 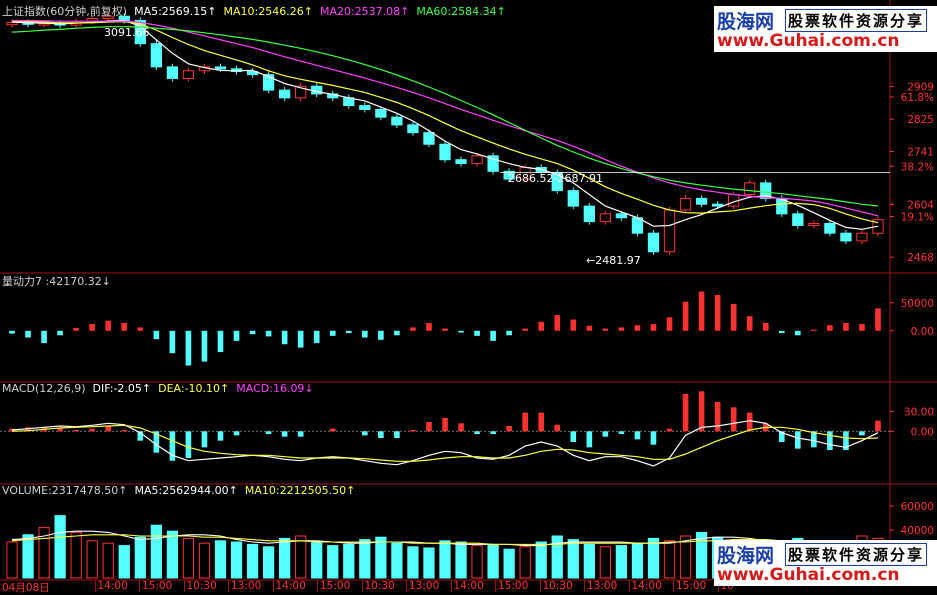 I want to click on axis-label: 2741, so click(x=920, y=153).